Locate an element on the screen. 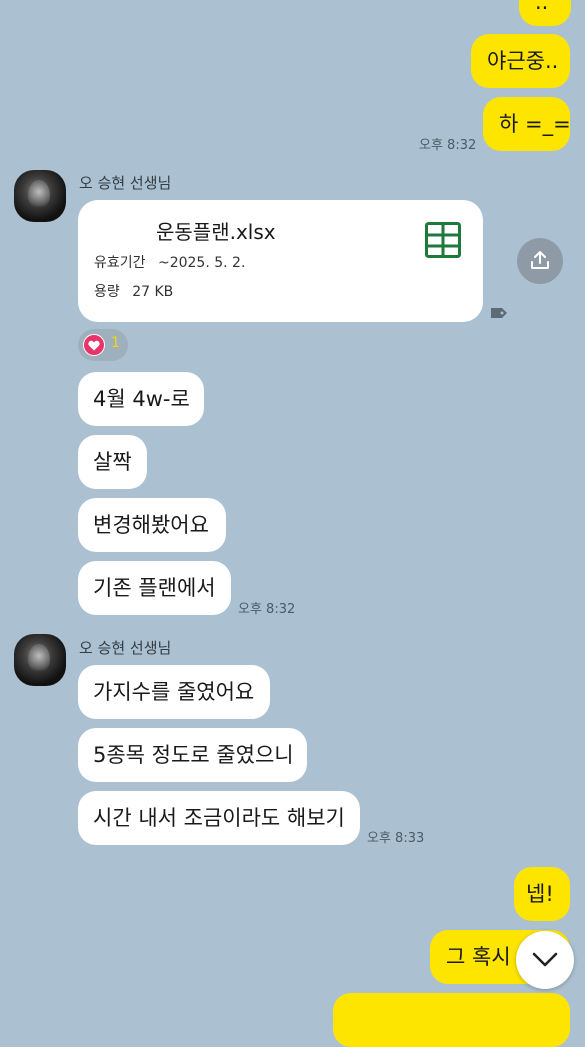 The height and width of the screenshot is (1047, 585). incoming-message: 가지수를 줄였어요 is located at coordinates (174, 692).